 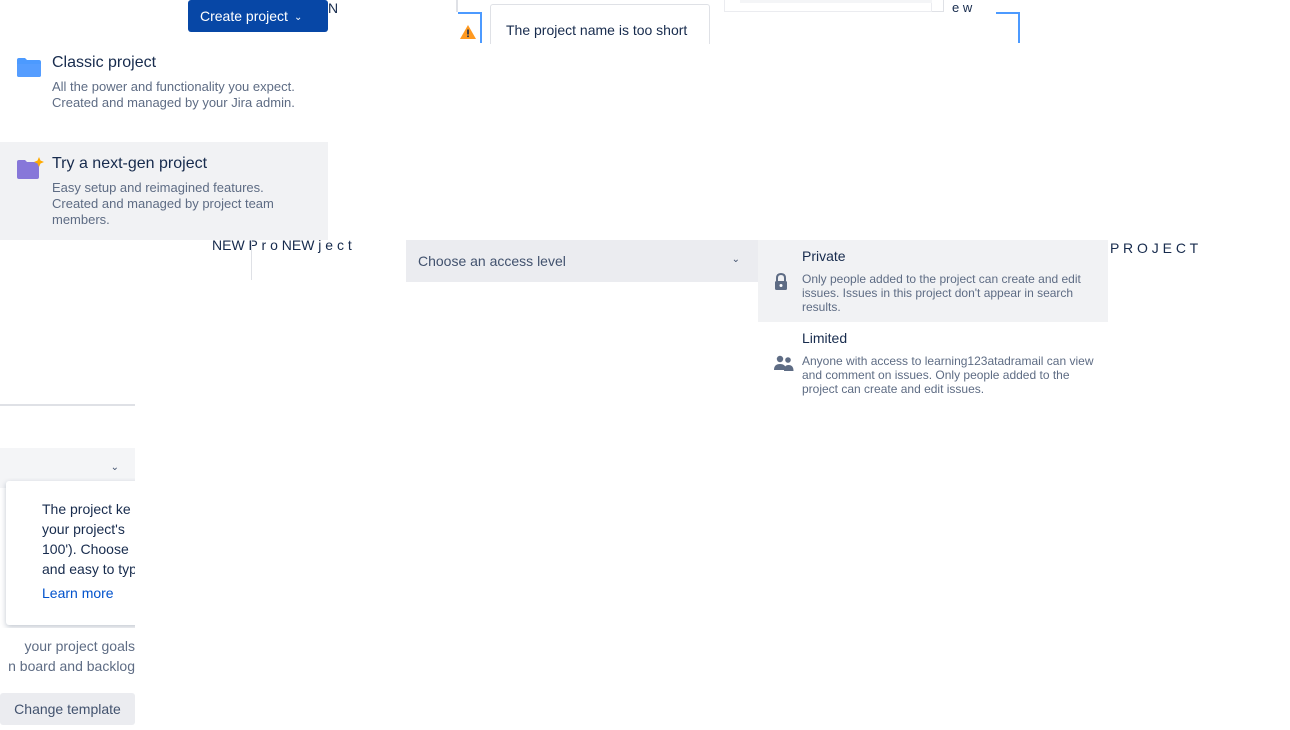 I want to click on validation-message: The project name is too short, so click(x=600, y=24).